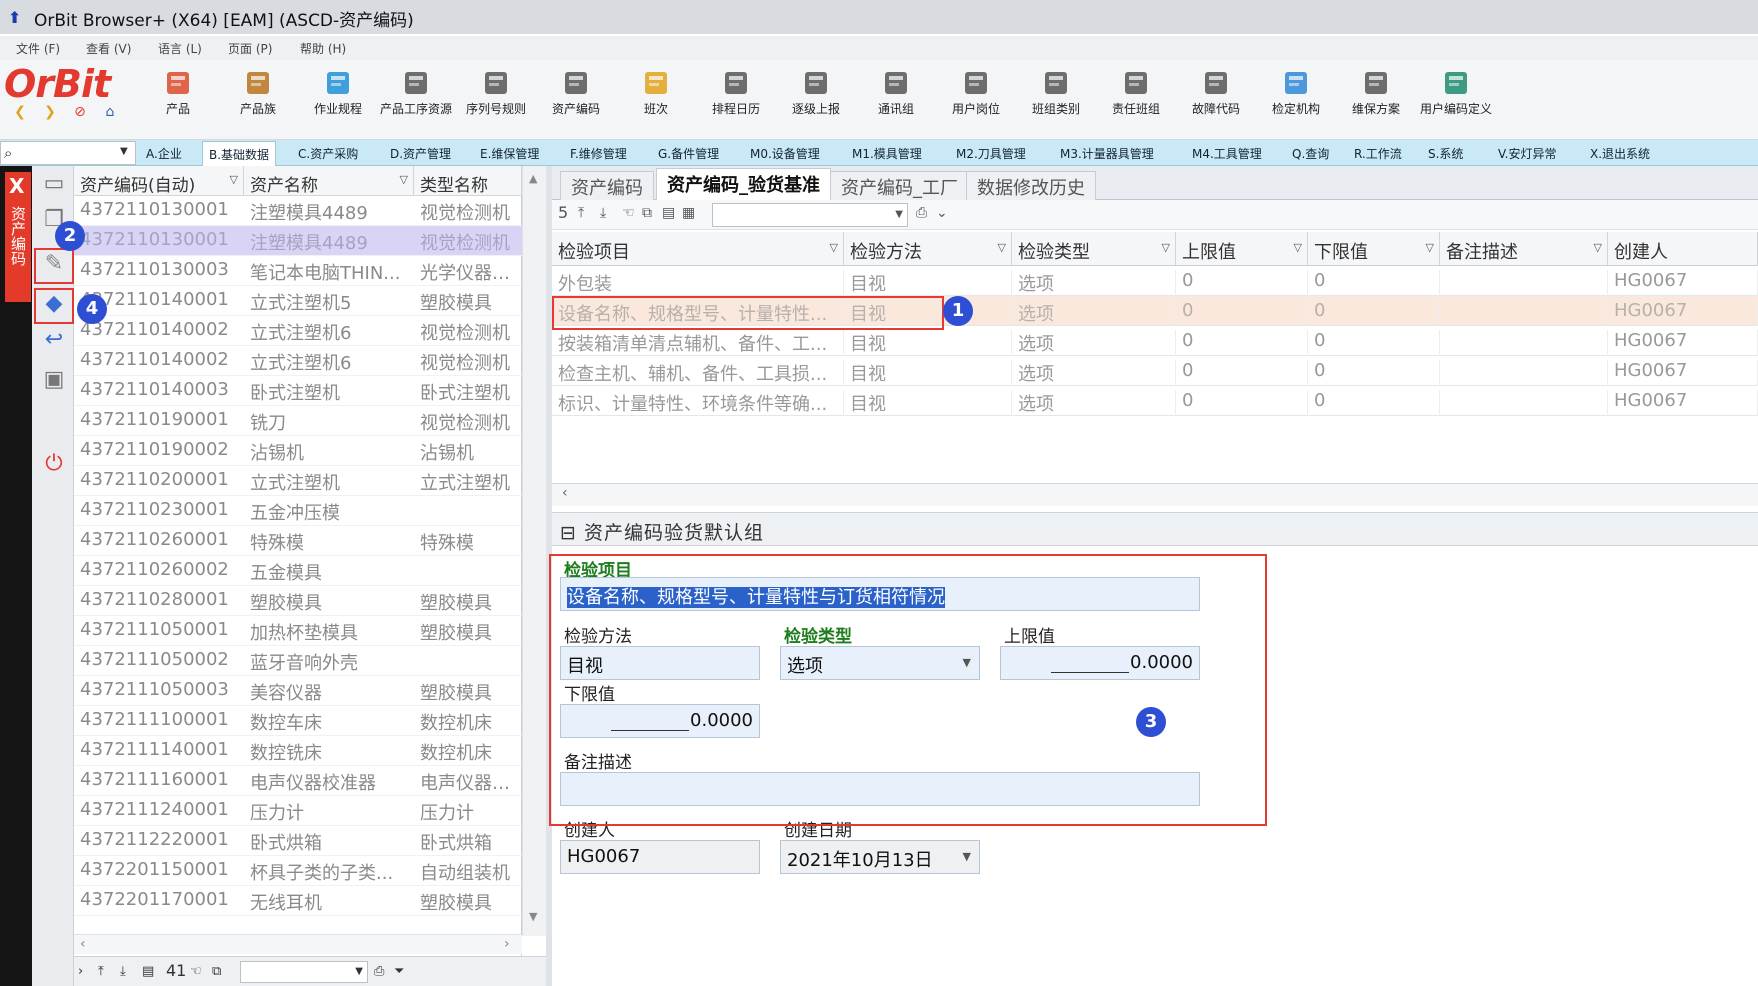 This screenshot has height=986, width=1758. Describe the element at coordinates (976, 90) in the screenshot. I see `toolbar-button-user-post: 用户岗位` at that location.